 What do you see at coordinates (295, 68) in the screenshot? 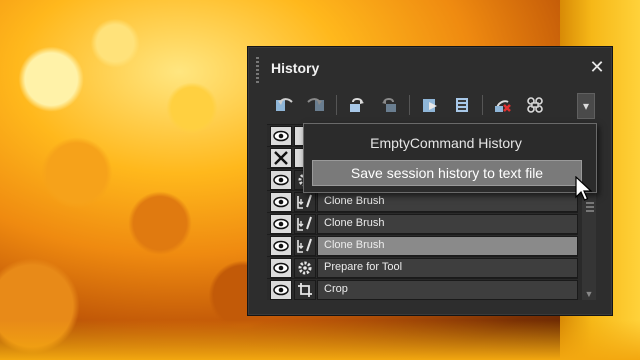
I see `panel-title: History` at bounding box center [295, 68].